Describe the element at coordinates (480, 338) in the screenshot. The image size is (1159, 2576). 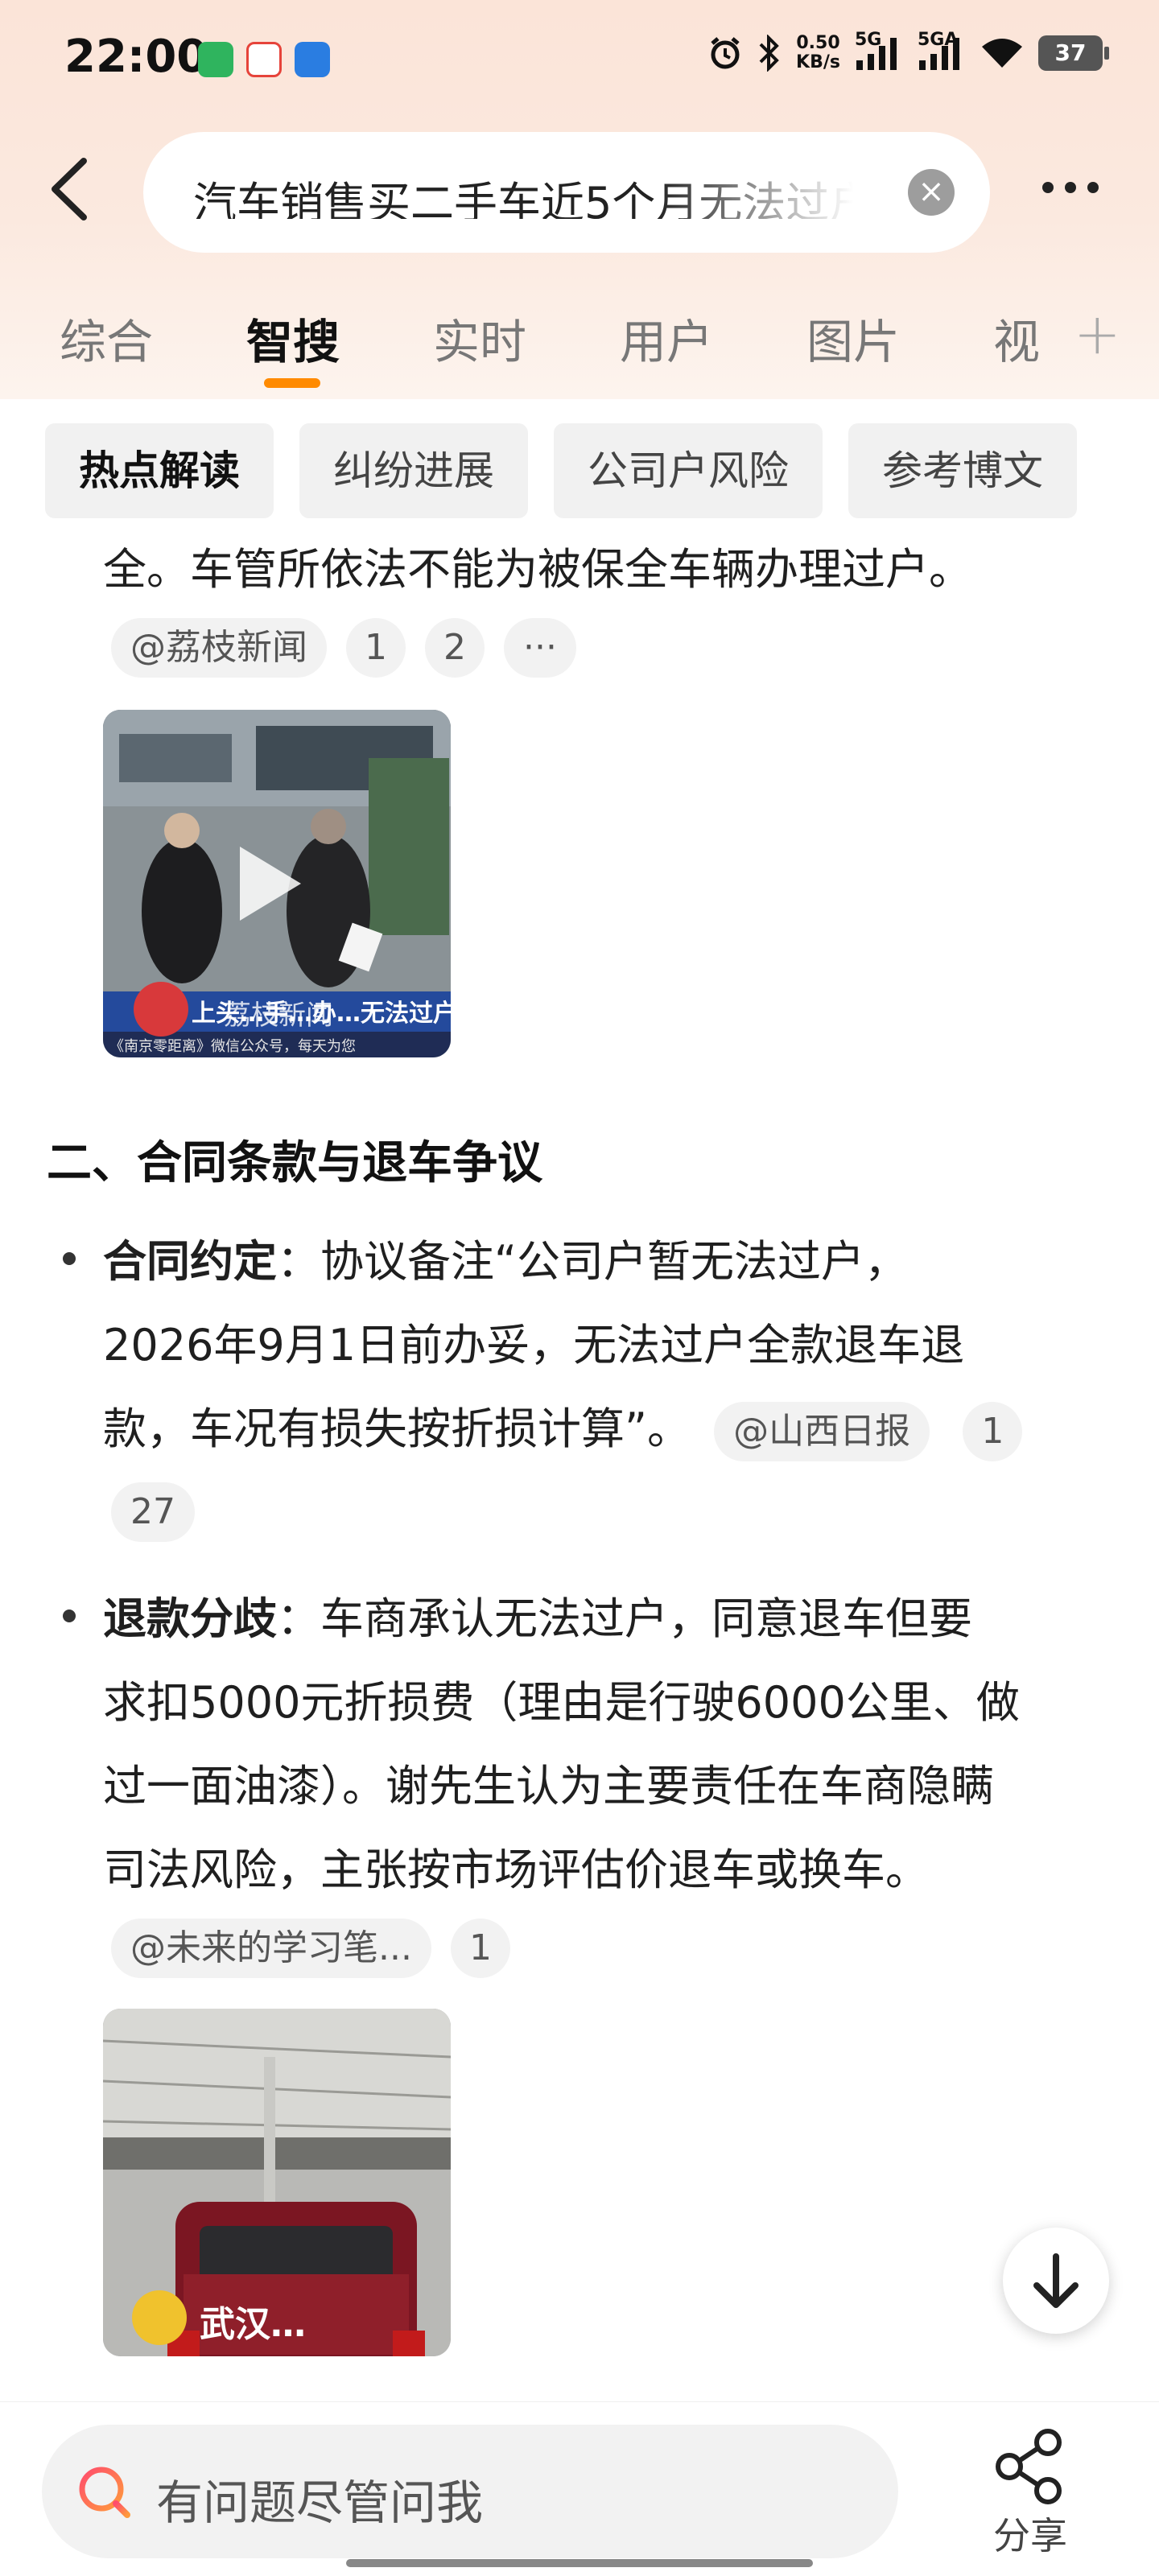
I see `tab-realtime: 实时` at that location.